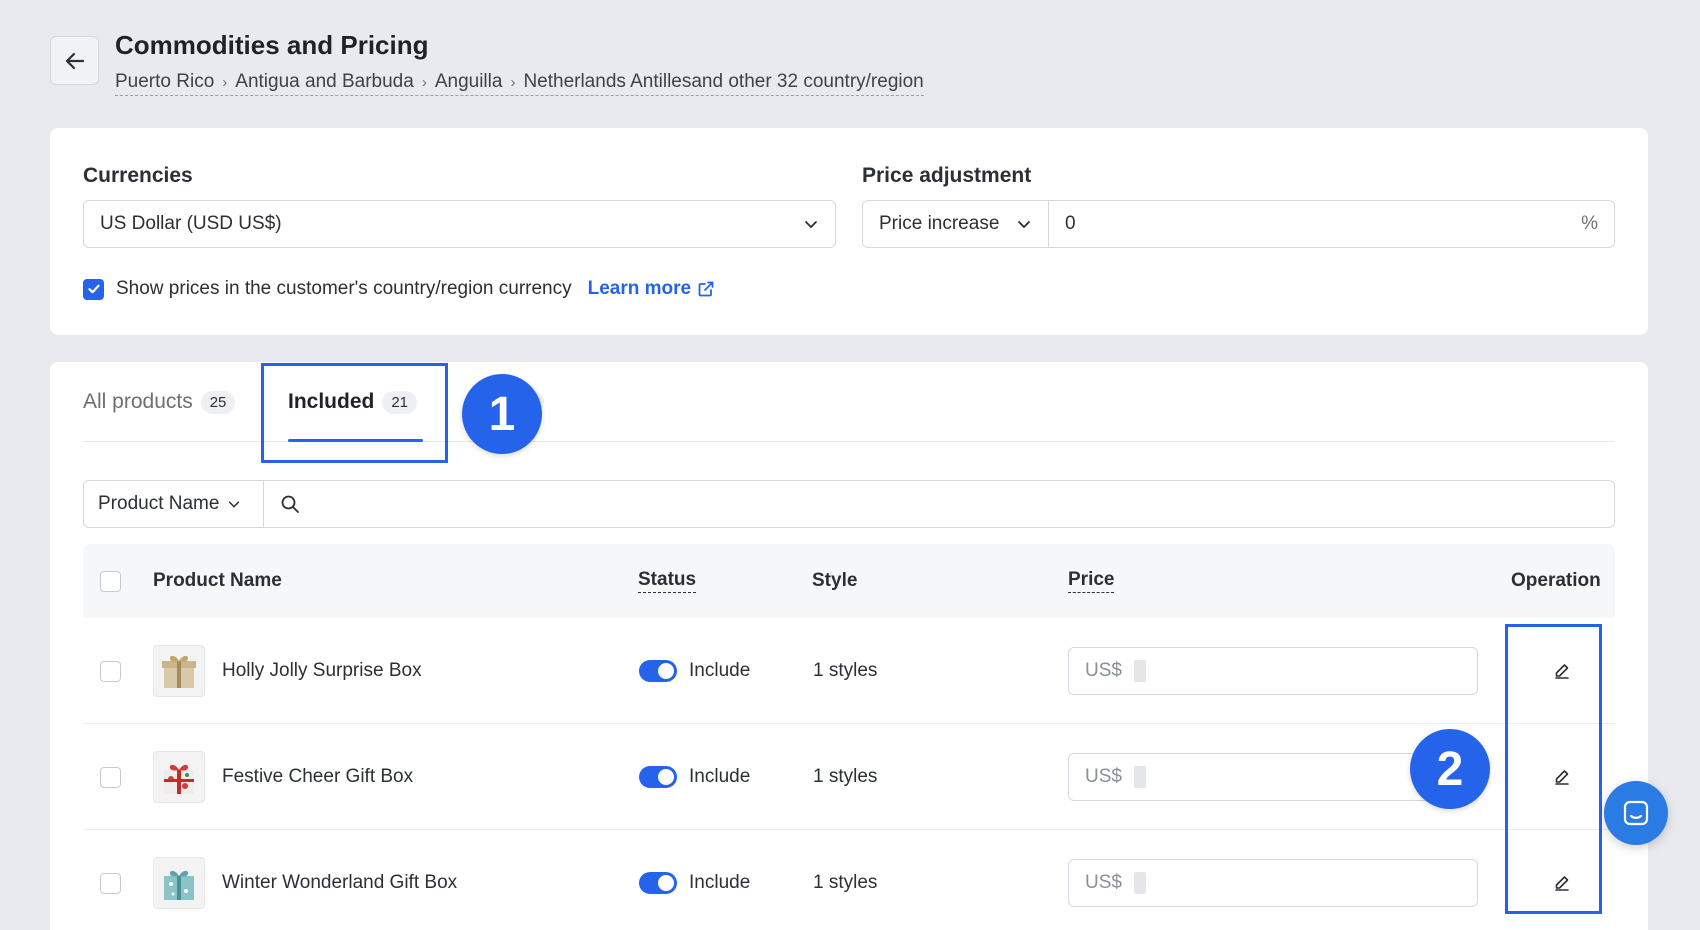 Image resolution: width=1700 pixels, height=930 pixels. I want to click on column-header-style: Style, so click(835, 580).